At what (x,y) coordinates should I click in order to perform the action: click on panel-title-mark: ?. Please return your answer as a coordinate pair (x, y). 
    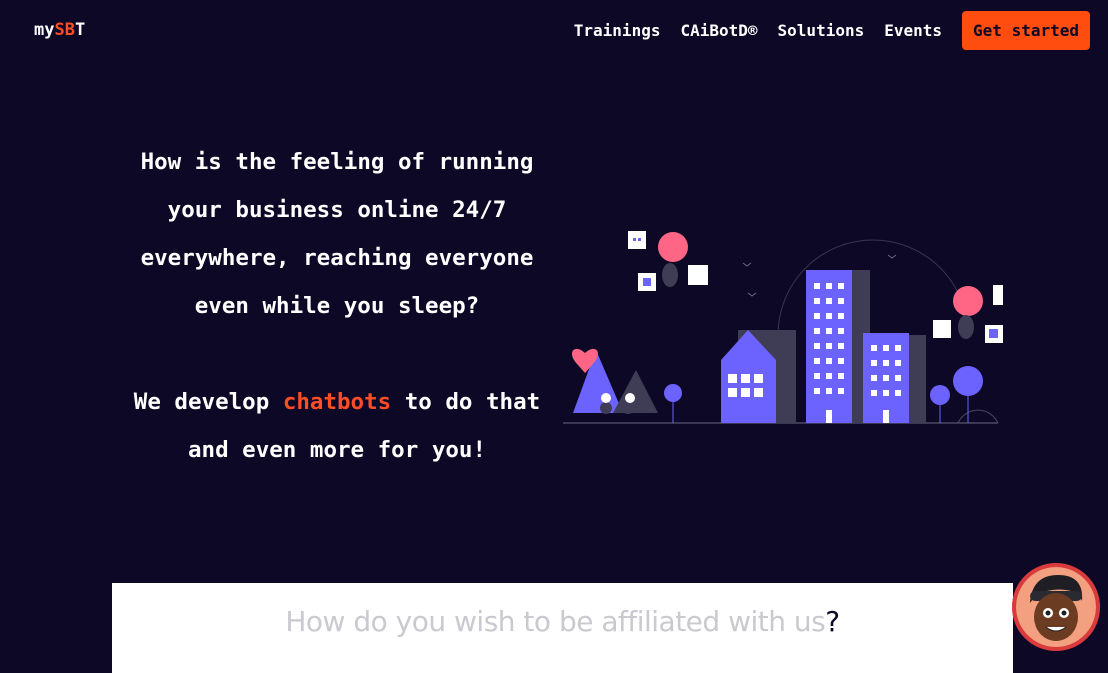
    Looking at the image, I should click on (832, 621).